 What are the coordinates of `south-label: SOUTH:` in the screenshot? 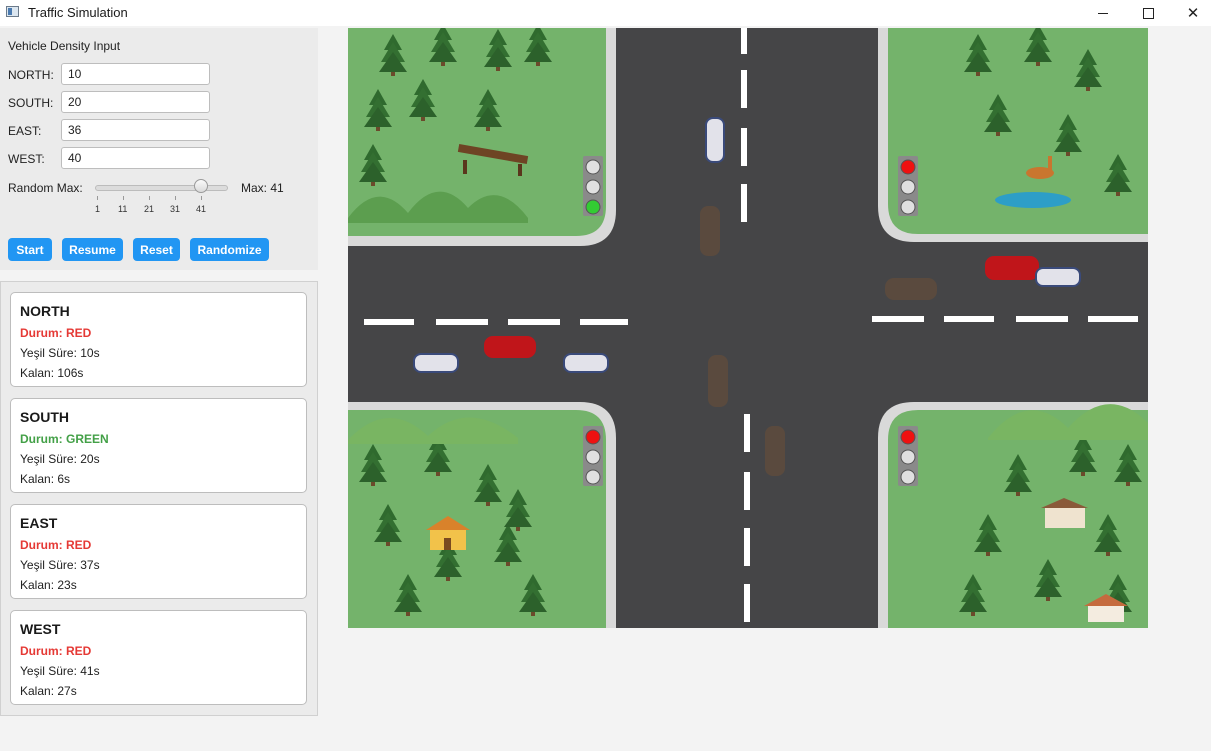 It's located at (31, 103).